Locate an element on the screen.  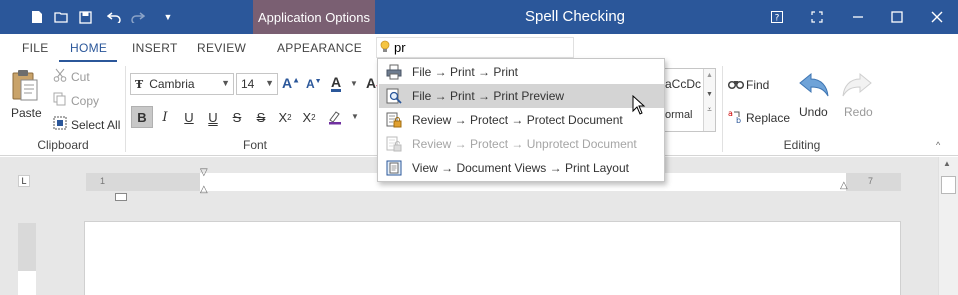
mouse-cursor-icon is located at coordinates (639, 106).